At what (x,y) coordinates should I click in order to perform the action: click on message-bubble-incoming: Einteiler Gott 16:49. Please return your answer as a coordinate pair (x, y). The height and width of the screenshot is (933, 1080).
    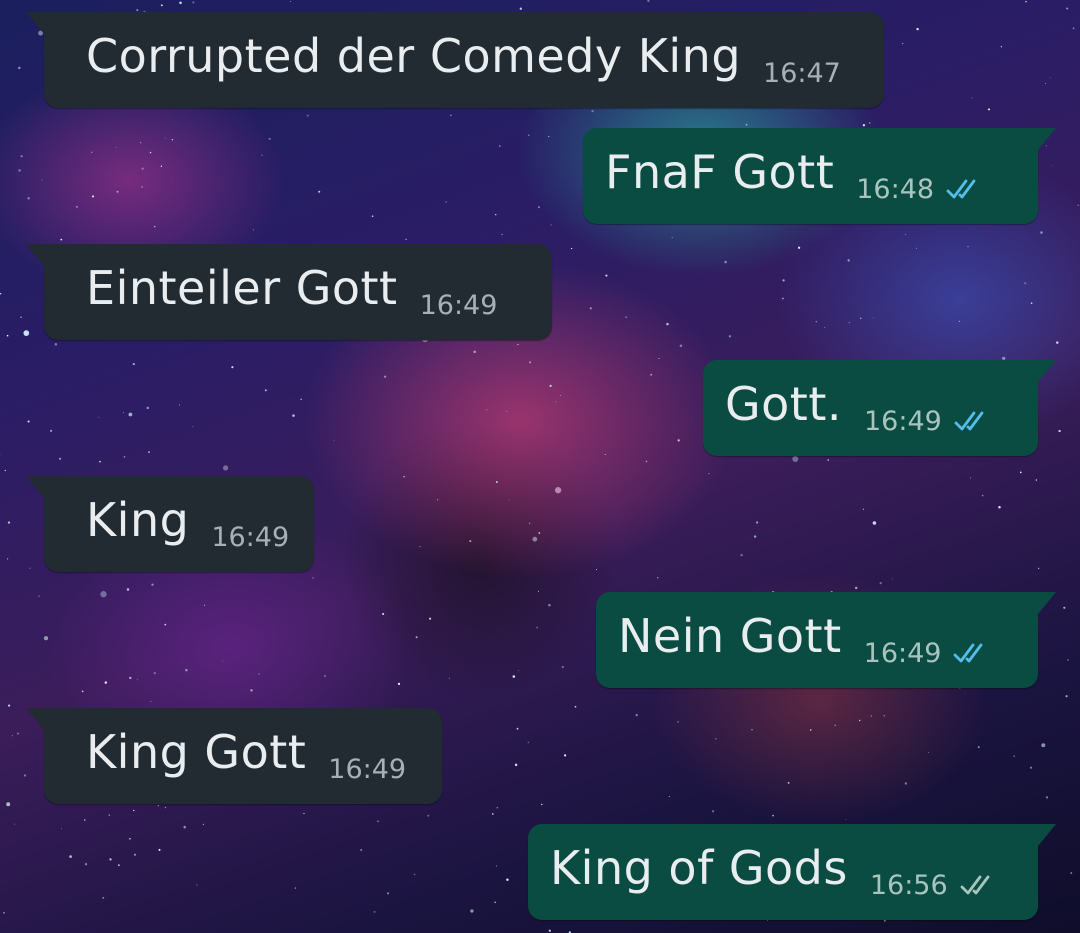
    Looking at the image, I should click on (289, 292).